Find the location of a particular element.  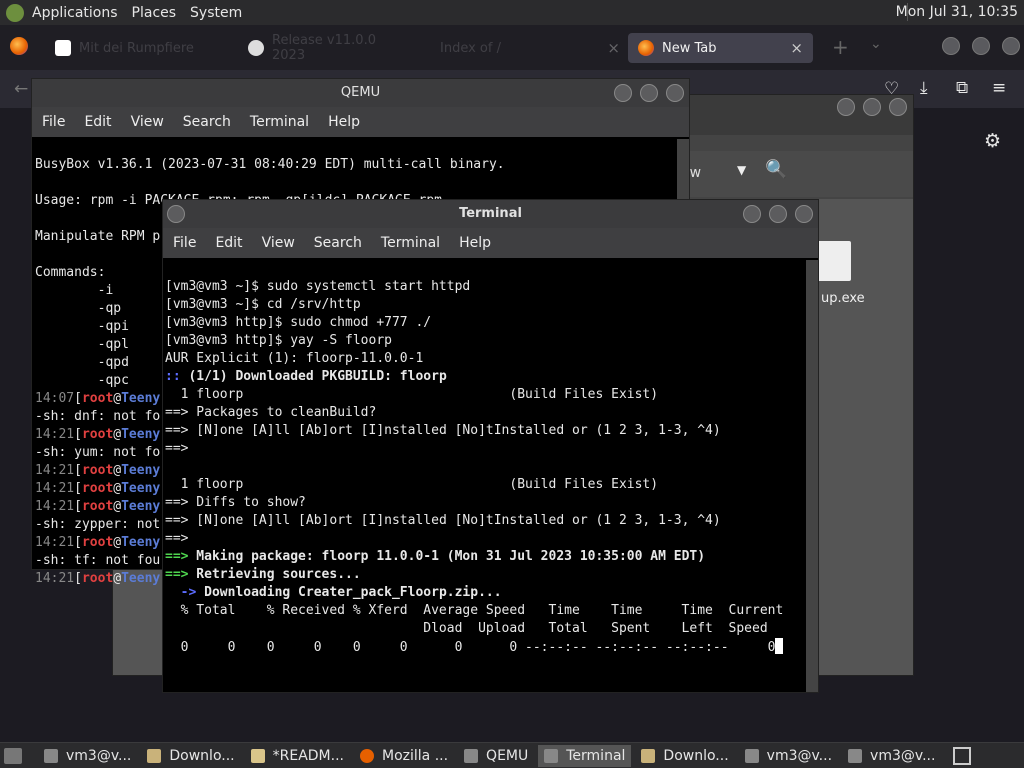

file-label: up.exe is located at coordinates (843, 298).